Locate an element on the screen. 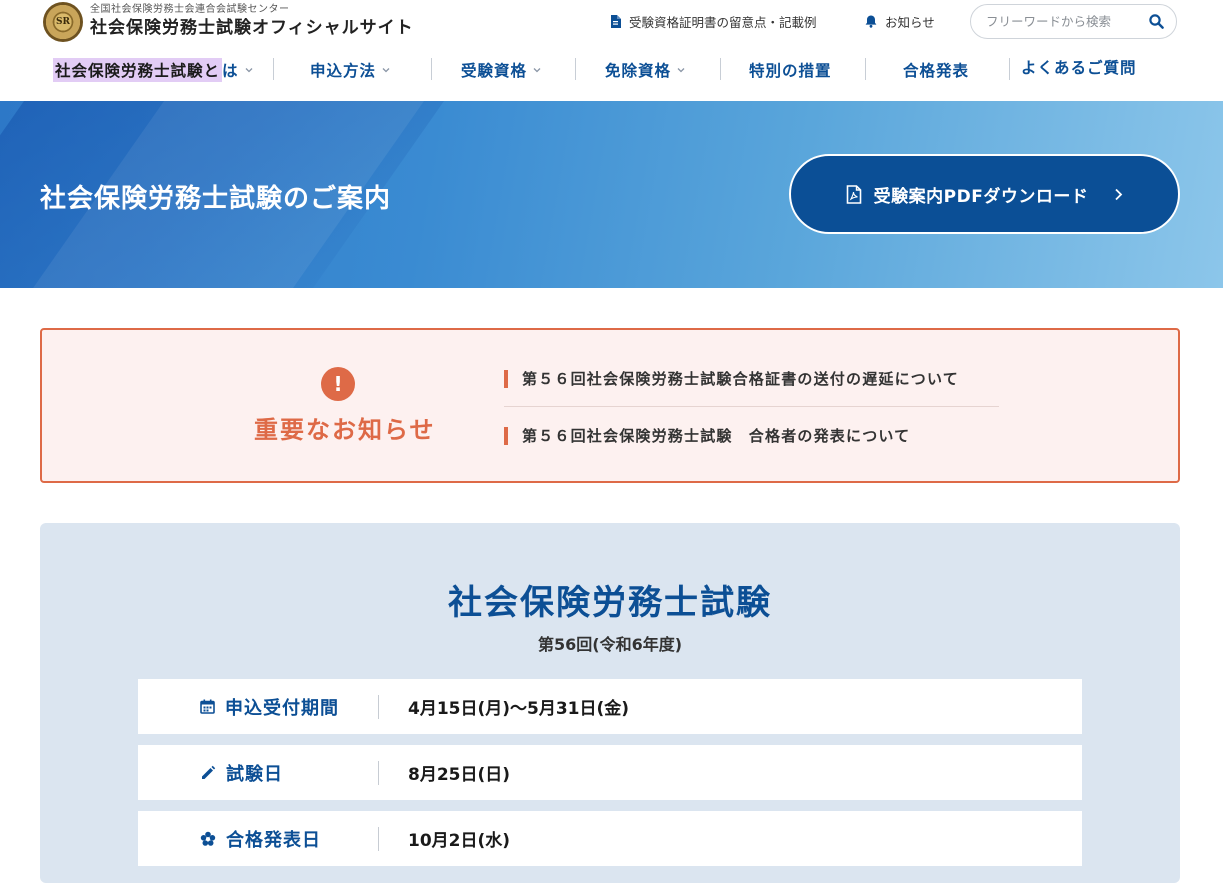 This screenshot has height=883, width=1223. alert-icon: ! is located at coordinates (338, 384).